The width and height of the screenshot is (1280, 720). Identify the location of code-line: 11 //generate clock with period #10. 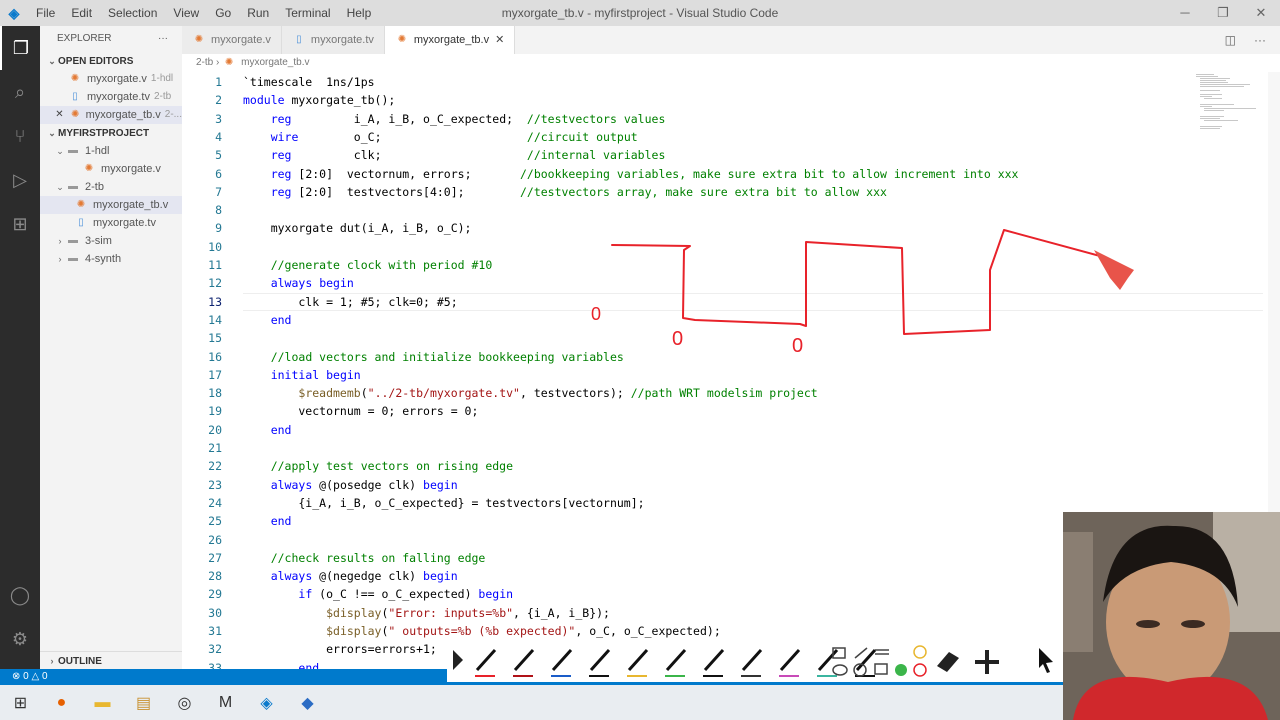
(727, 265).